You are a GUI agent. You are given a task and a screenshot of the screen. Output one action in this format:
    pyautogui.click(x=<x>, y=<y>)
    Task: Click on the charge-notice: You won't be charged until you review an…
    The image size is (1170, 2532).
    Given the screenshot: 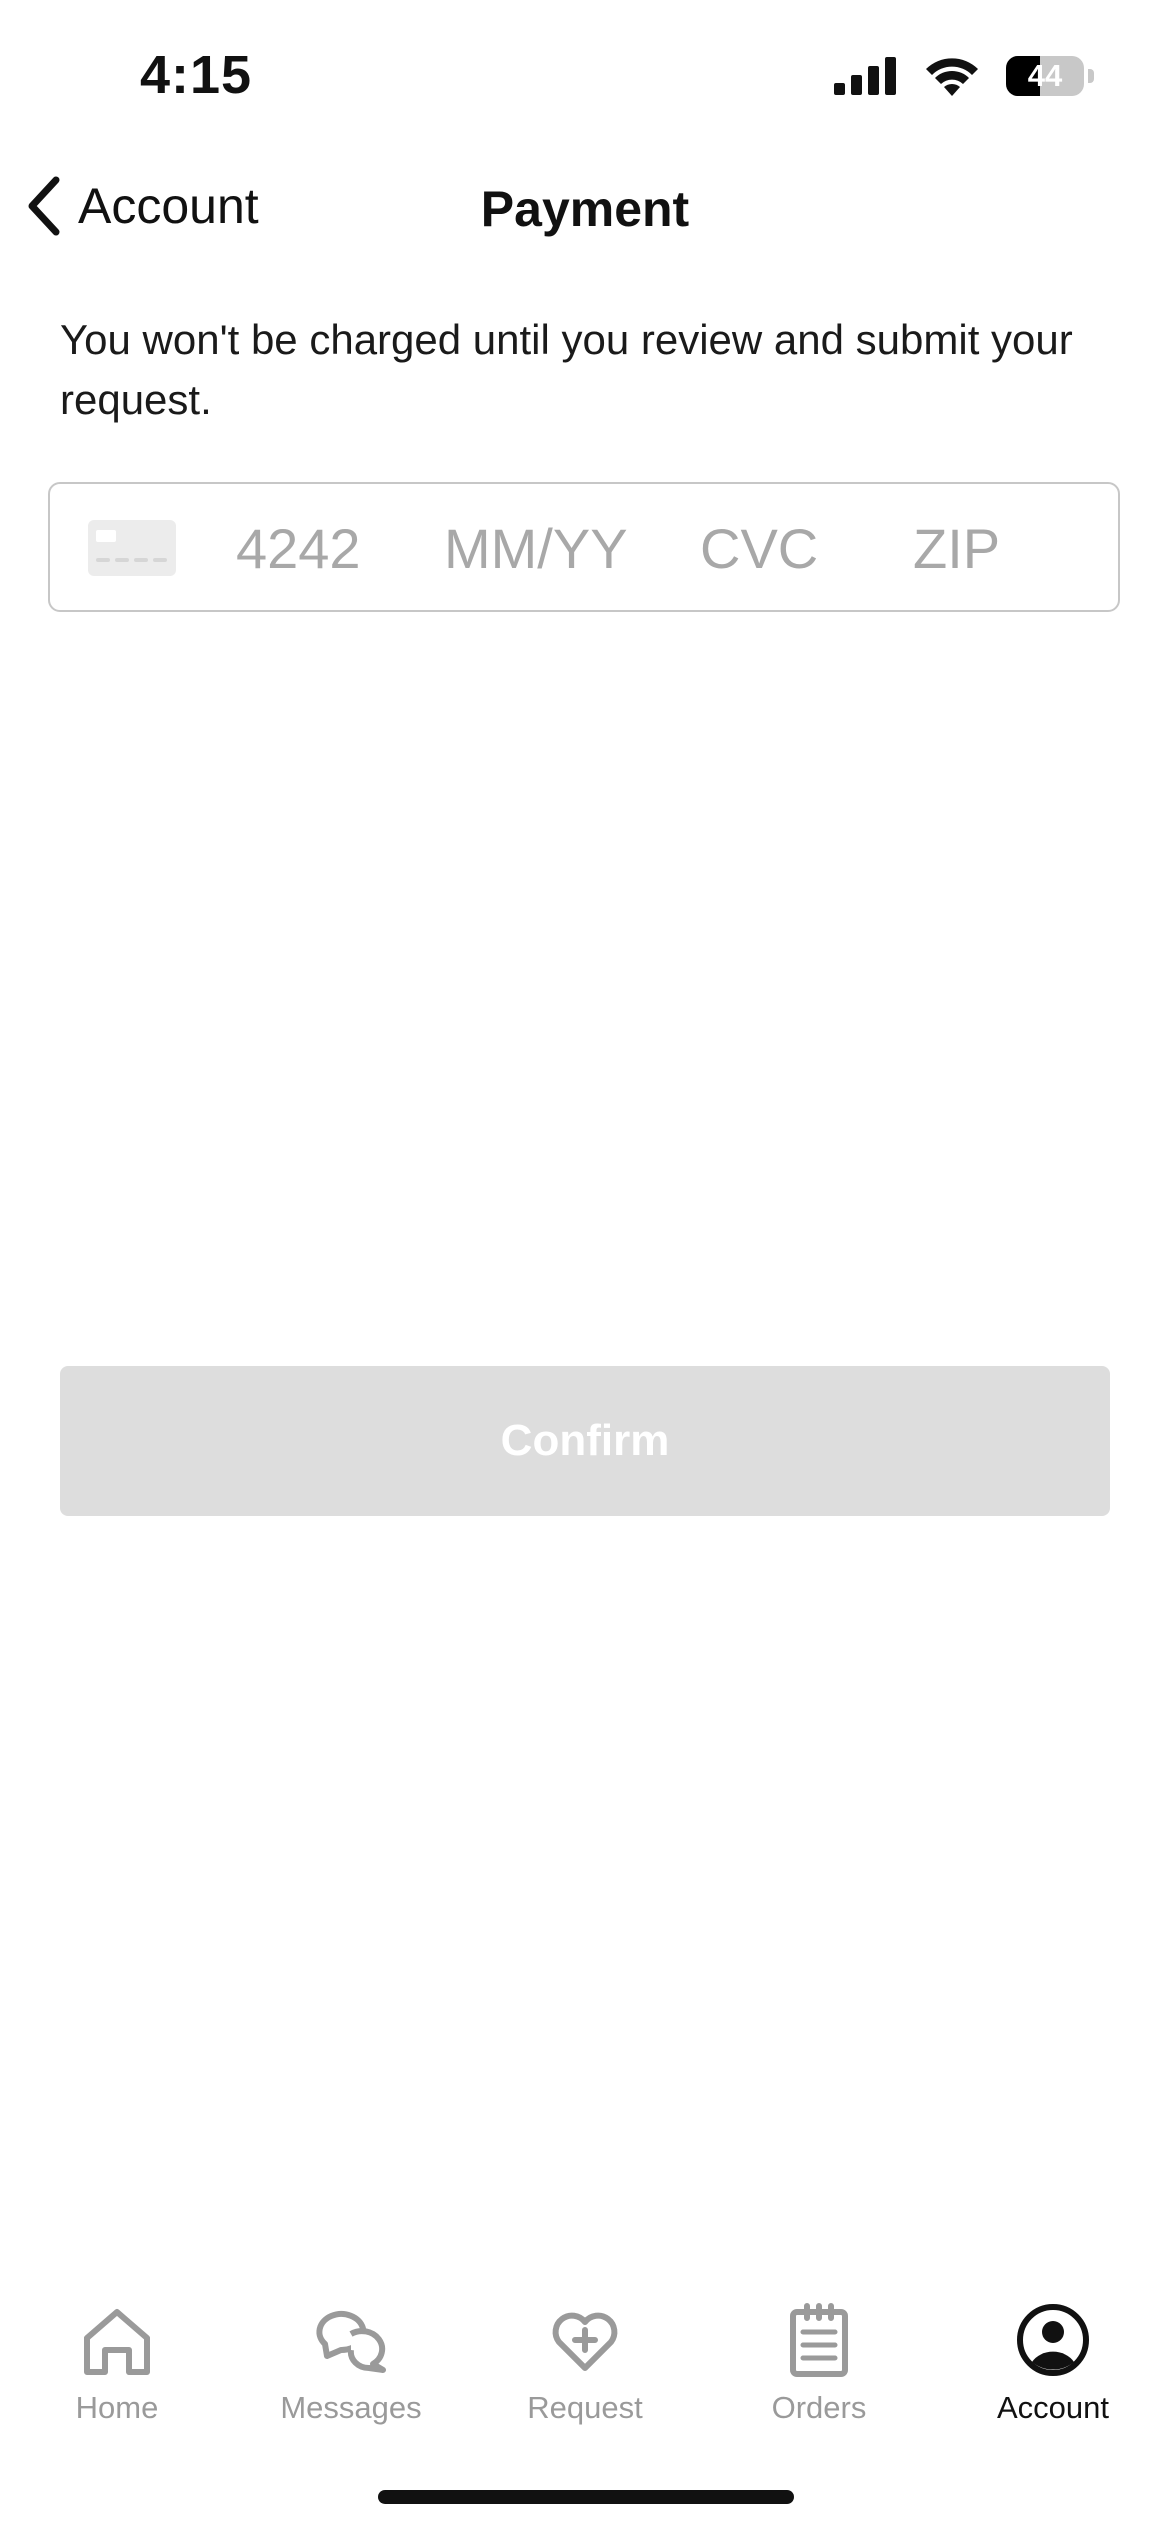 What is the action you would take?
    pyautogui.click(x=566, y=369)
    